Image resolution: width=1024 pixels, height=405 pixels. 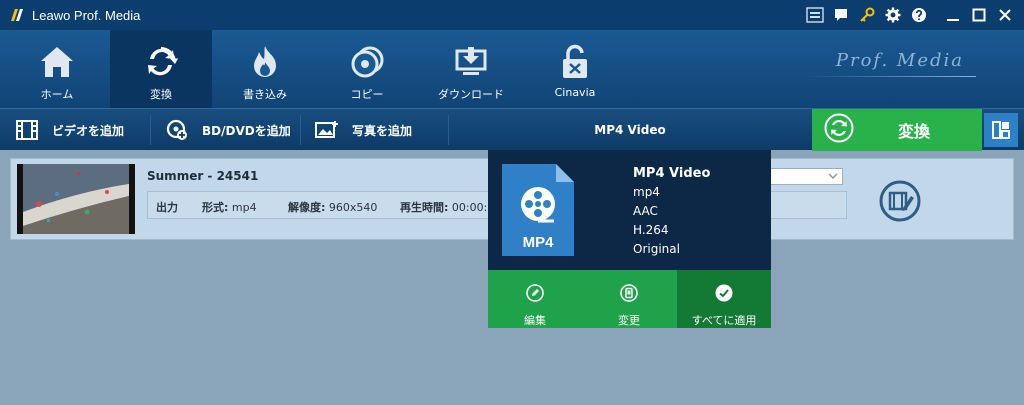 What do you see at coordinates (645, 211) in the screenshot?
I see `popup-audio-codec: AAC` at bounding box center [645, 211].